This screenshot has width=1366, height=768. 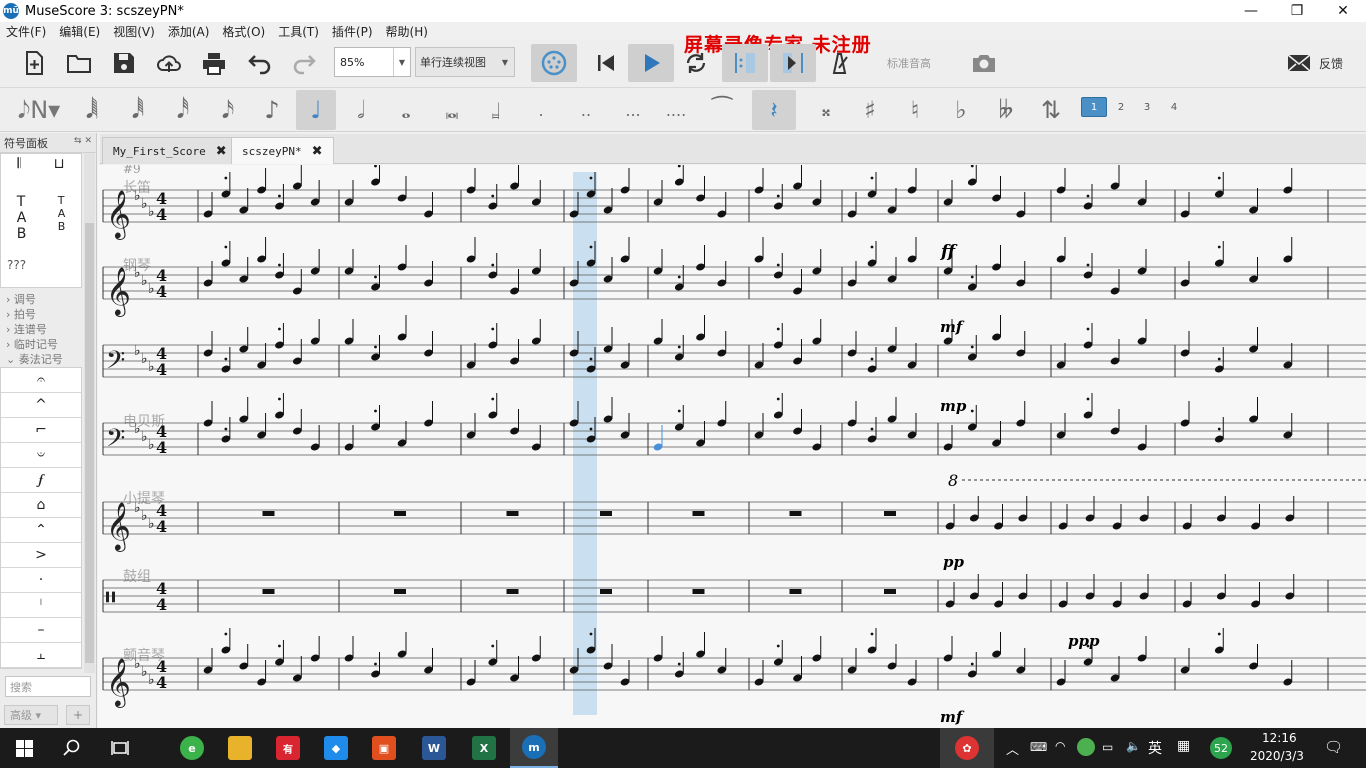 What do you see at coordinates (183, 110) in the screenshot?
I see `note-32nd-icon: 𝅘𝅥𝅰` at bounding box center [183, 110].